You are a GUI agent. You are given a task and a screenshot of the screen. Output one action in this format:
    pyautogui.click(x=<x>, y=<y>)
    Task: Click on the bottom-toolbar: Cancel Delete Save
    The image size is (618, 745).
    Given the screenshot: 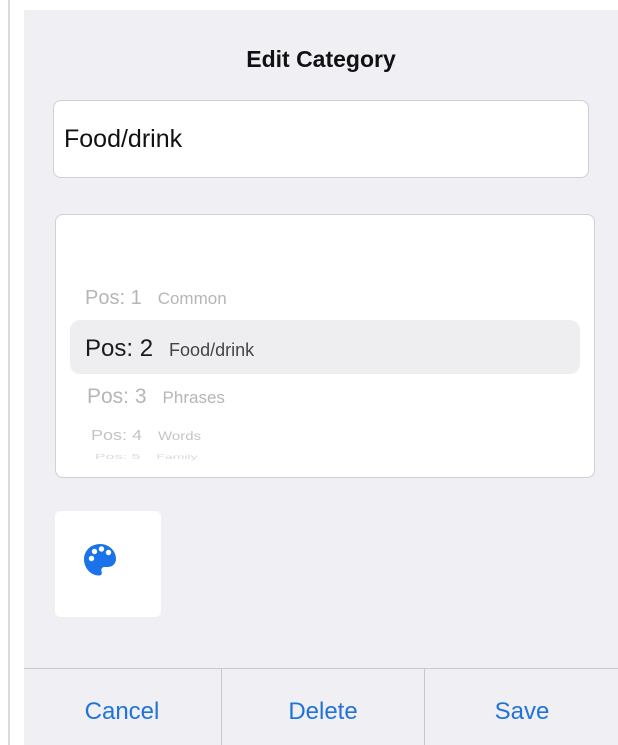 What is the action you would take?
    pyautogui.click(x=321, y=706)
    